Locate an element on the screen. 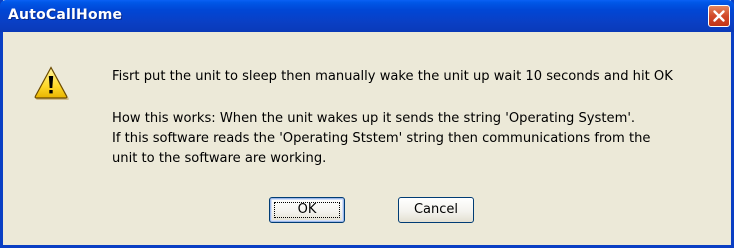  ok-button: OK is located at coordinates (307, 210).